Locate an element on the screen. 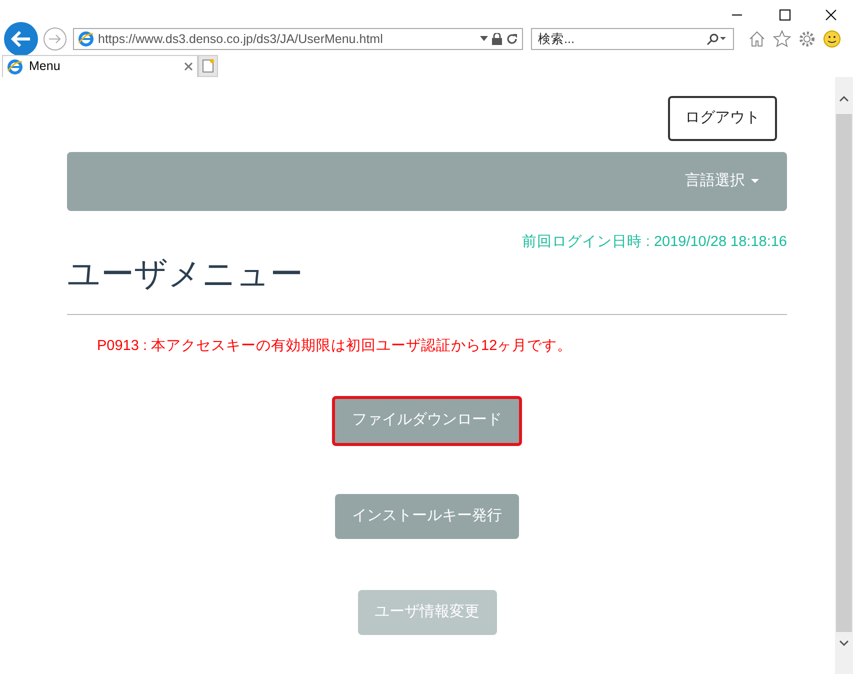 This screenshot has width=853, height=674. search-icon is located at coordinates (716, 39).